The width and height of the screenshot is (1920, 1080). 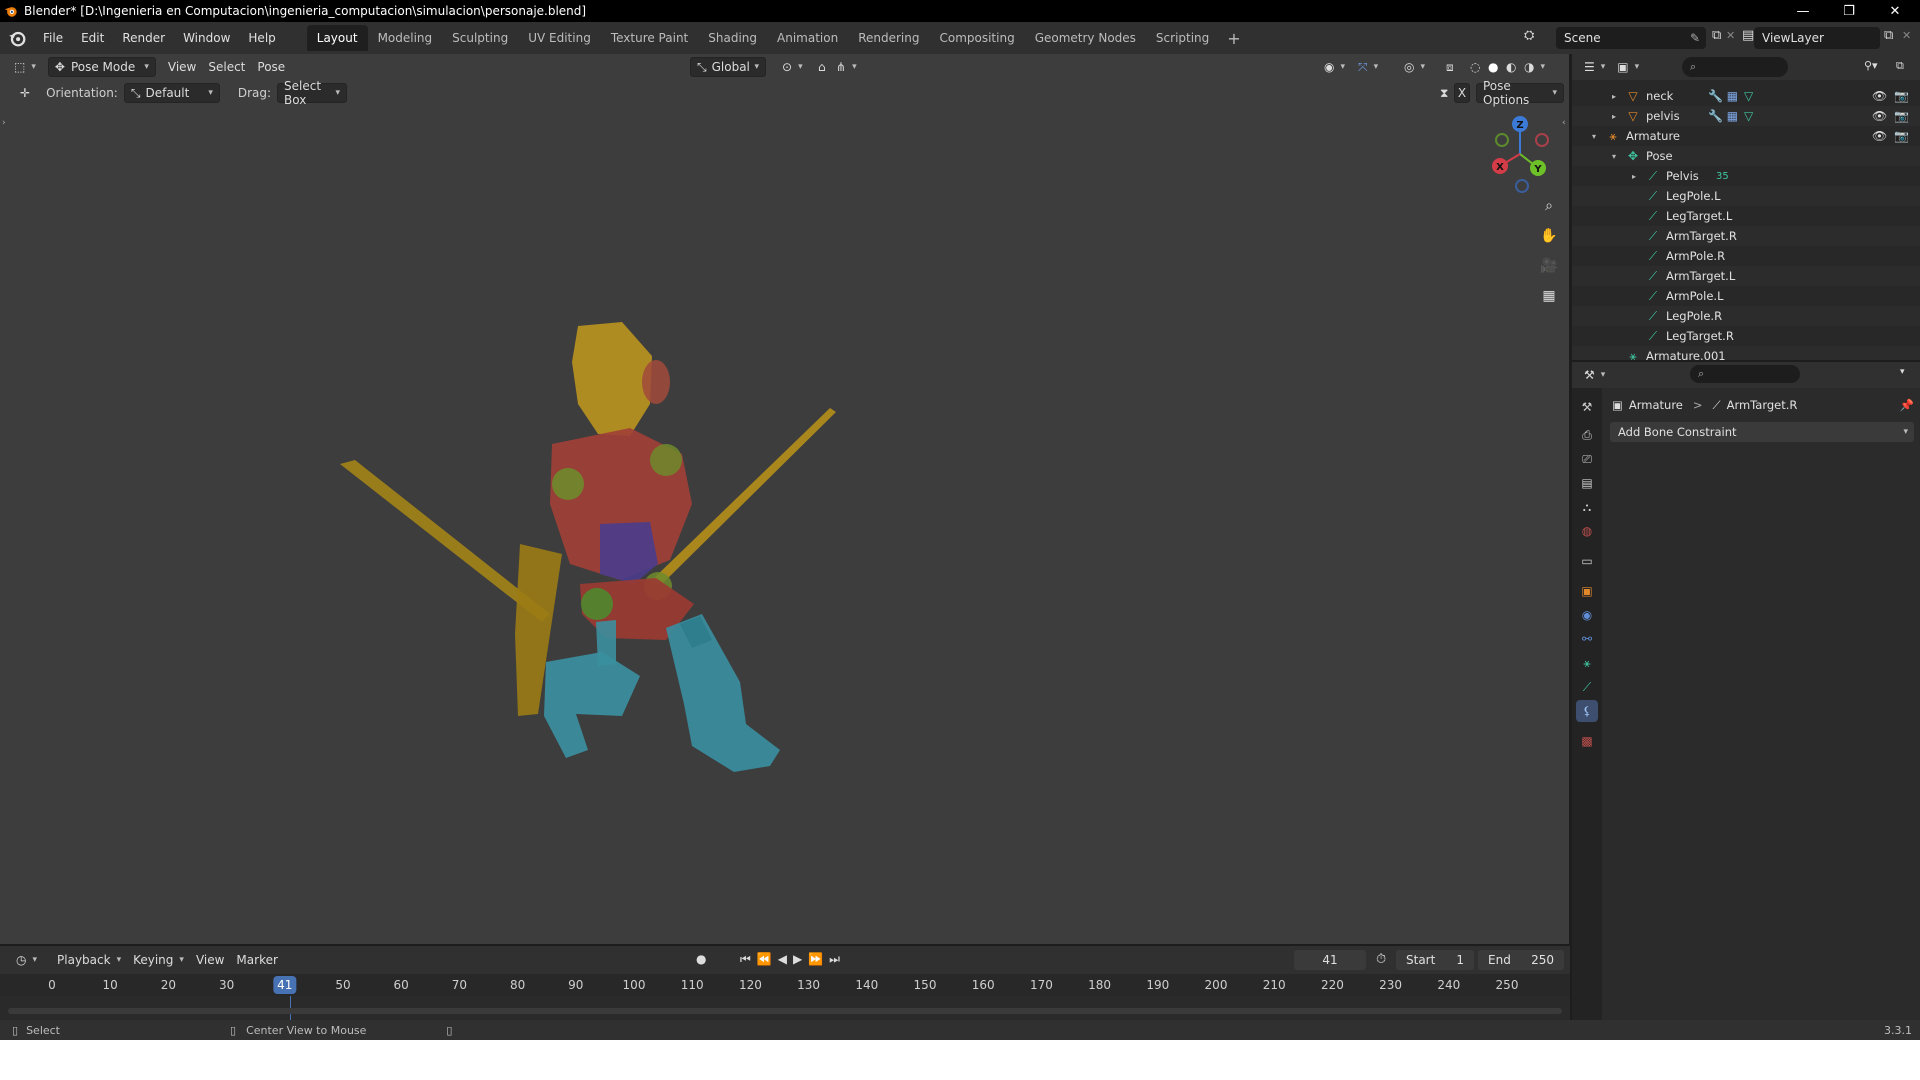 What do you see at coordinates (1716, 35) in the screenshot?
I see `new-scene-icon: ⧉` at bounding box center [1716, 35].